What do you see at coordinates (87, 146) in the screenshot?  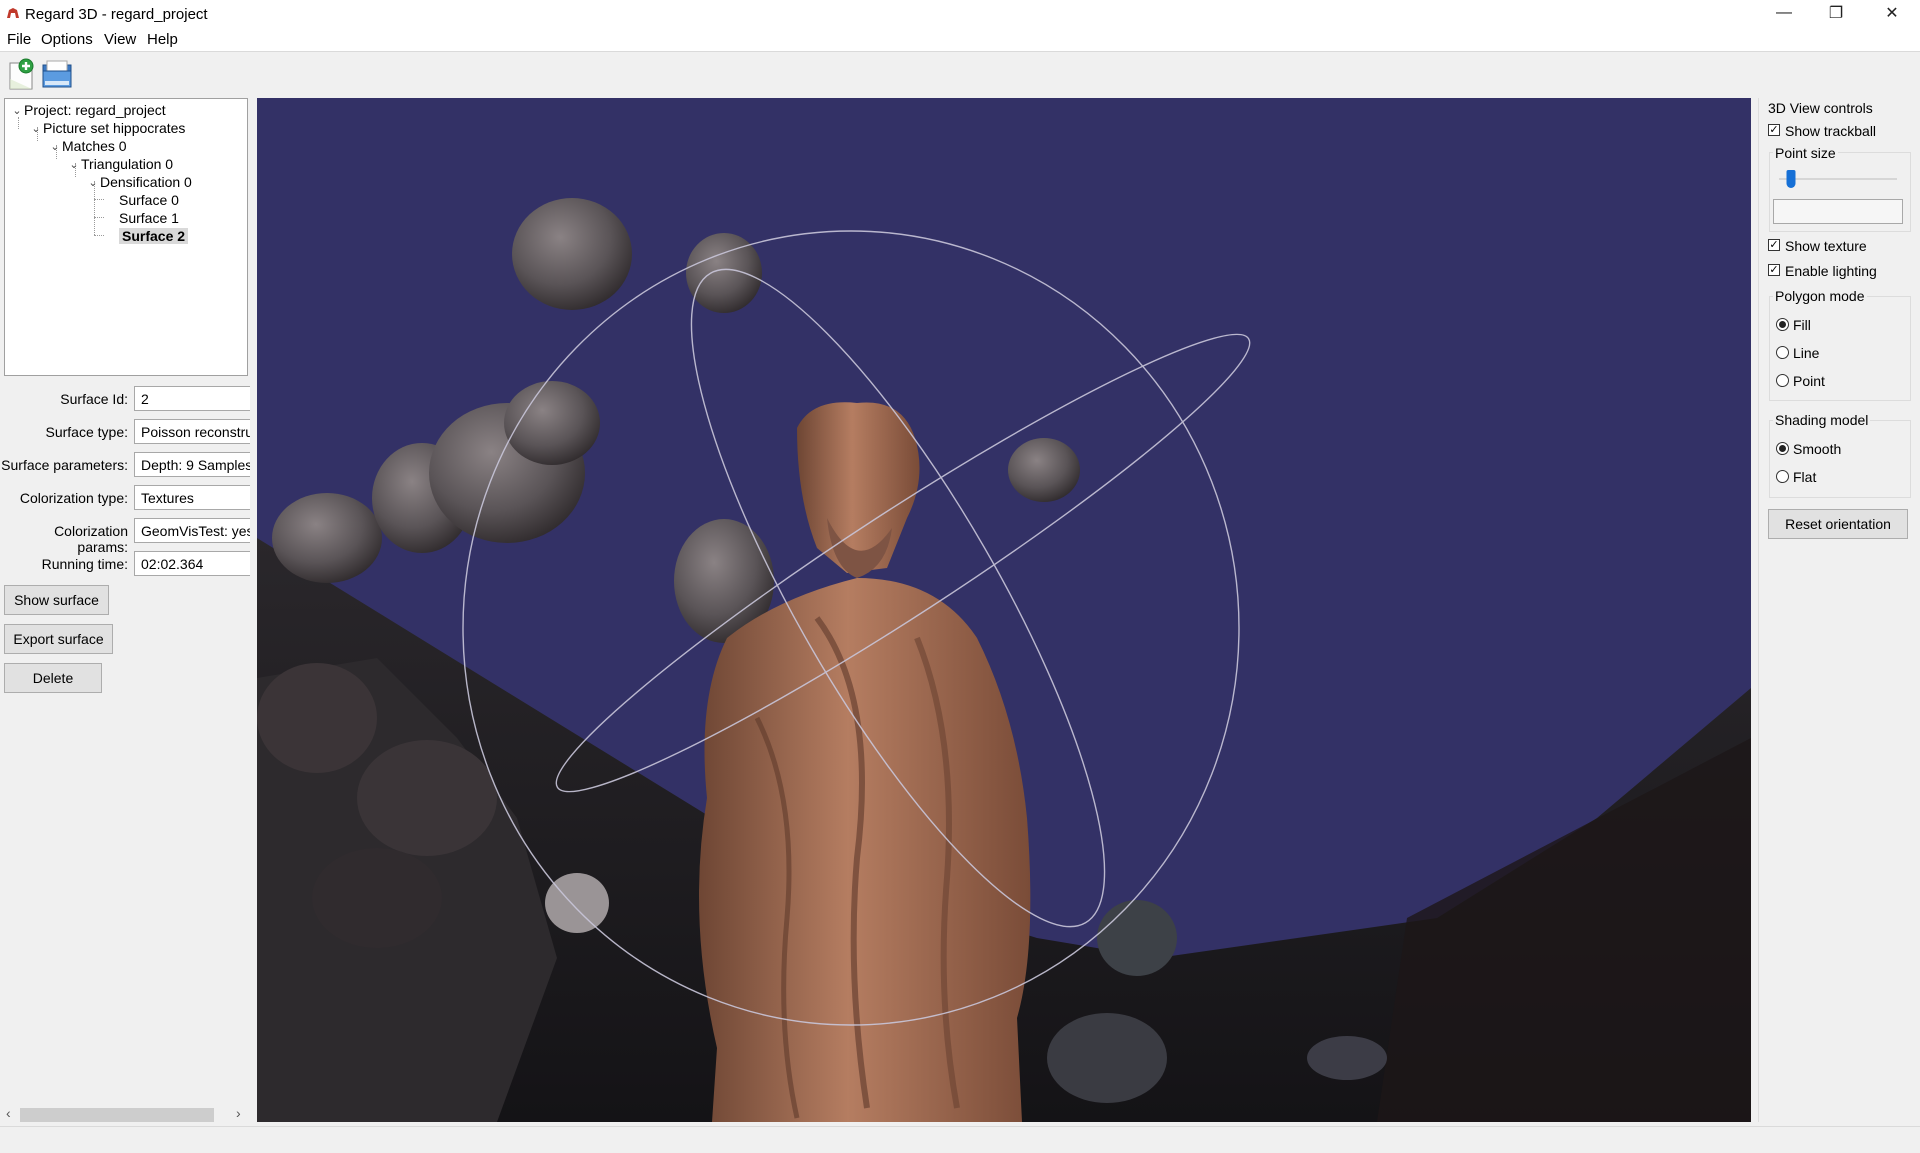 I see `tree-item-matches: ⌄ Matches 0` at bounding box center [87, 146].